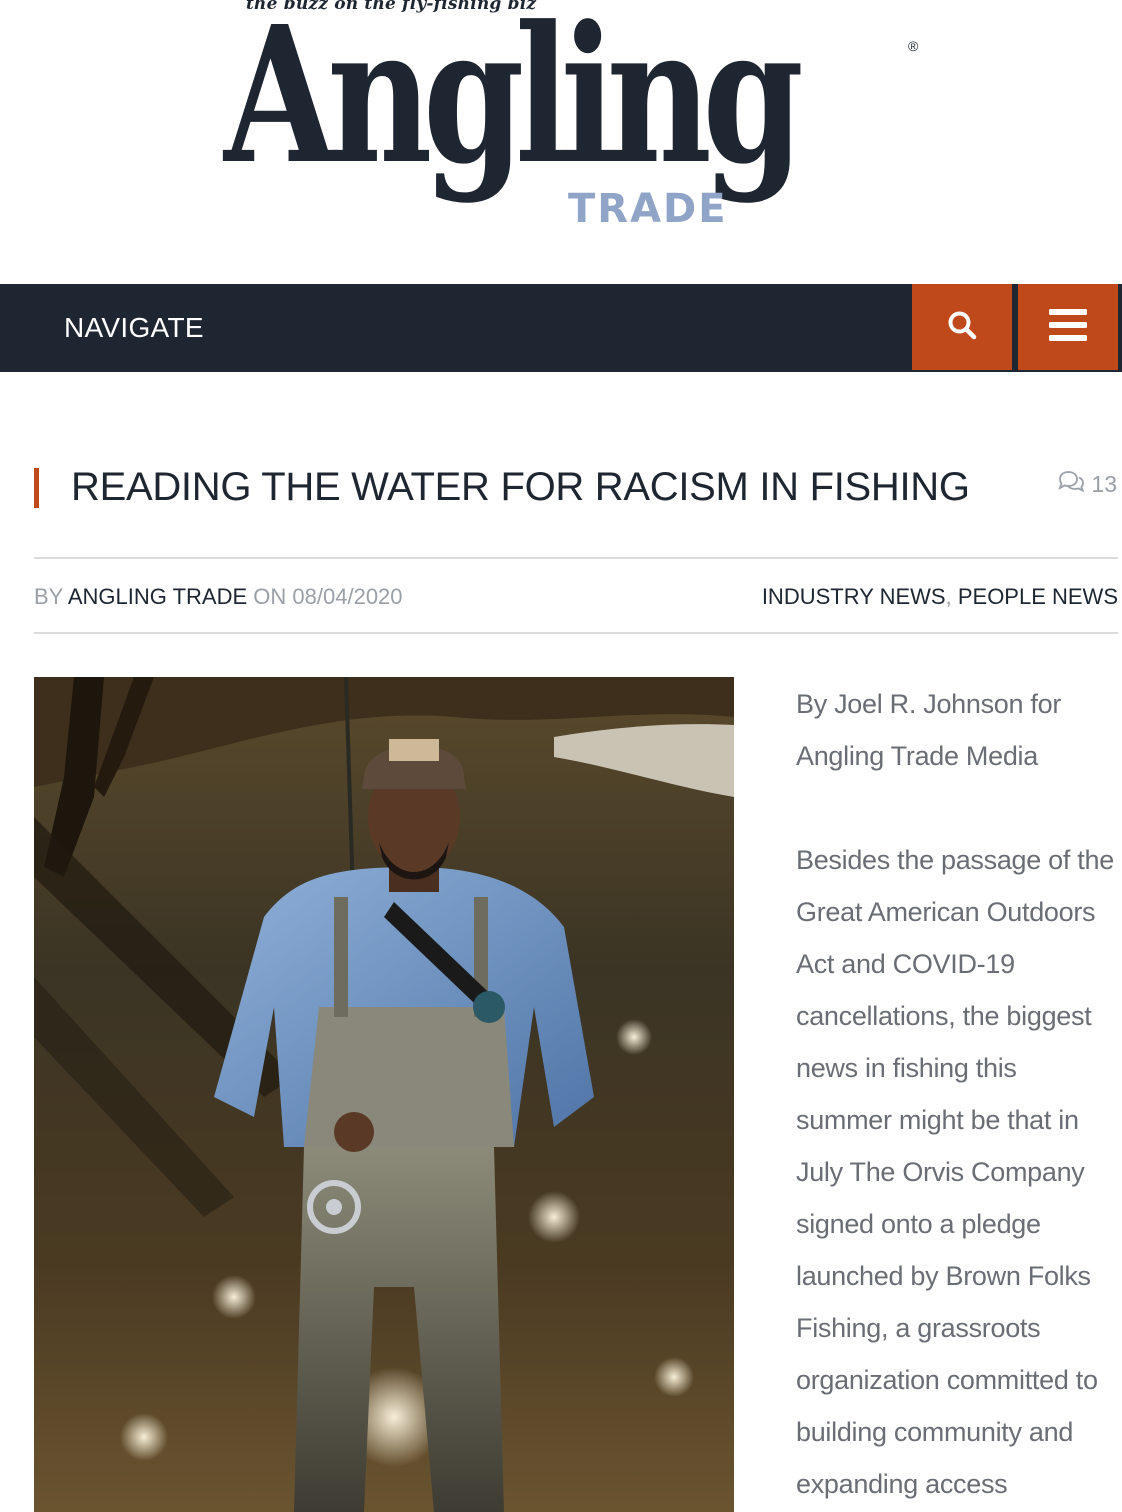 This screenshot has width=1122, height=1512. Describe the element at coordinates (913, 46) in the screenshot. I see `registered-mark: ®` at that location.